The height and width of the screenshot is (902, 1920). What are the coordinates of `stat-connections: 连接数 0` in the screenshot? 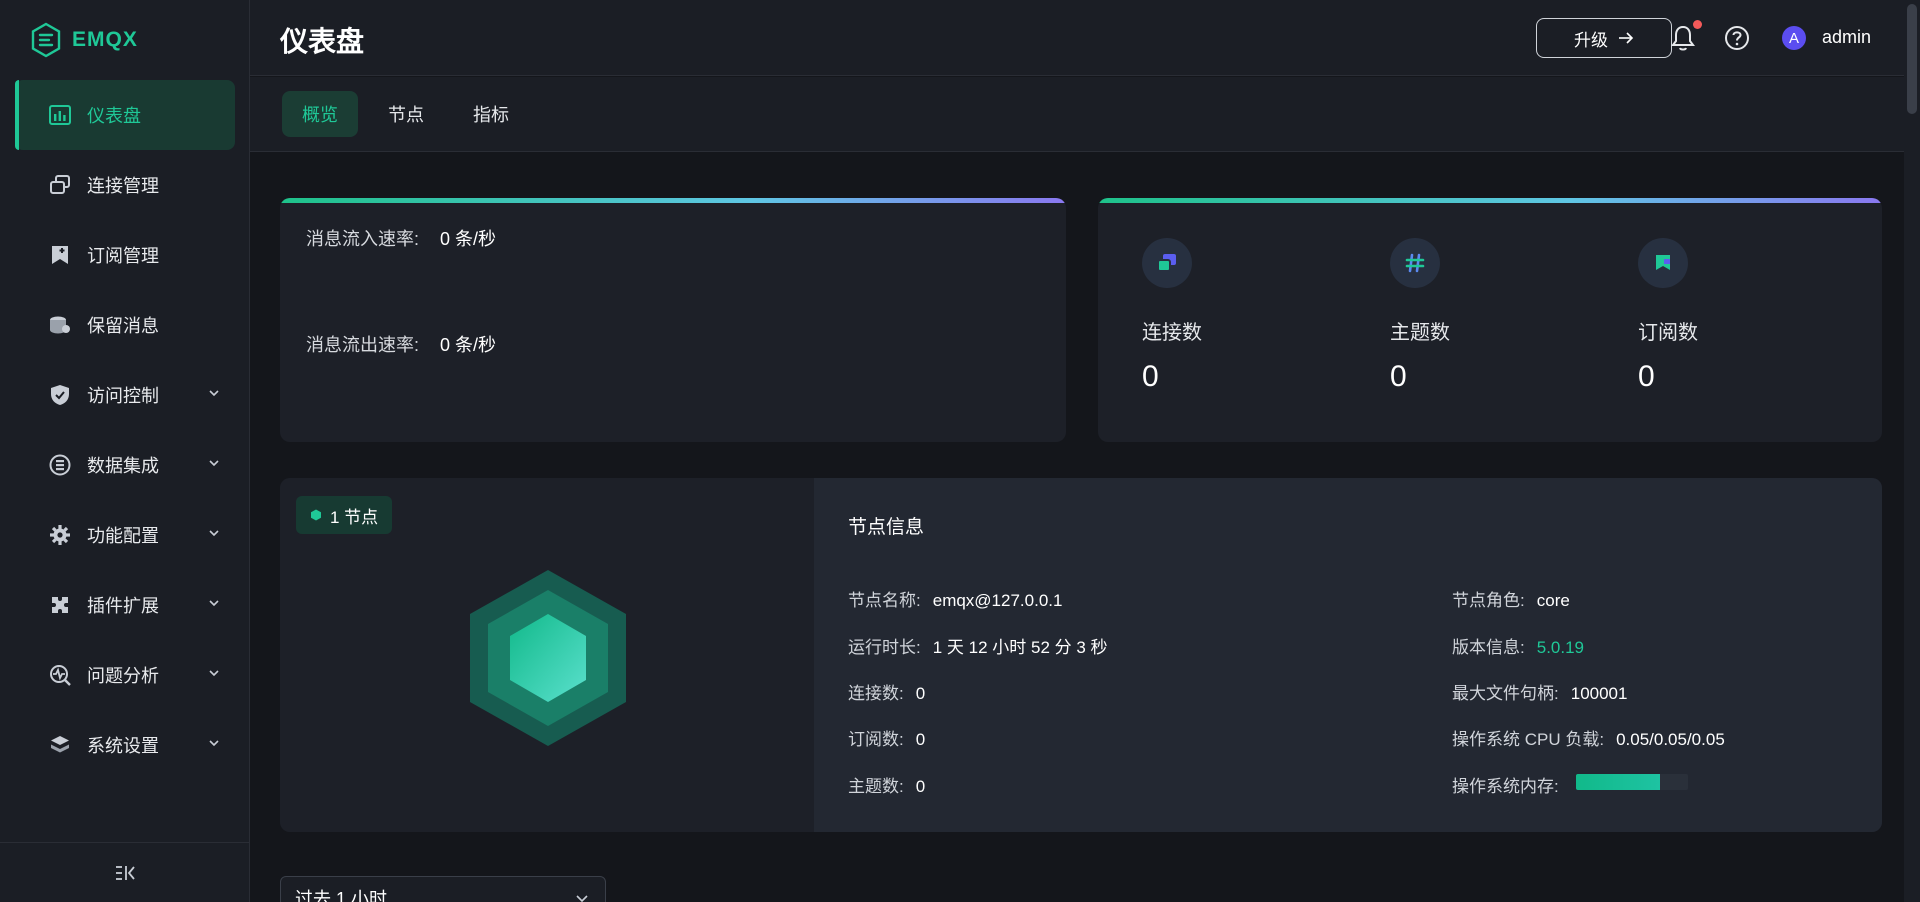 It's located at (1262, 318).